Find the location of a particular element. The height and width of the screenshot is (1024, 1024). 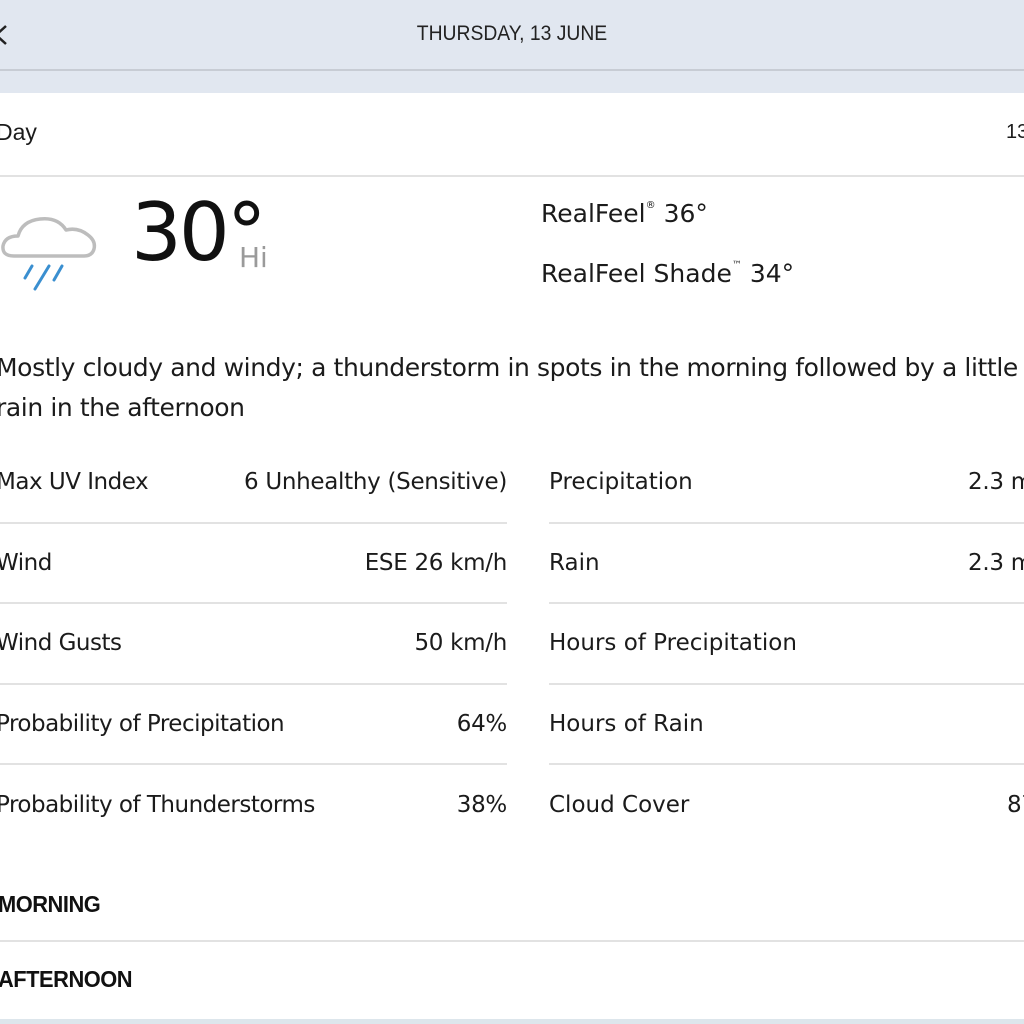

realfeel-shade: RealFeel Shade™ 34° is located at coordinates (667, 273).